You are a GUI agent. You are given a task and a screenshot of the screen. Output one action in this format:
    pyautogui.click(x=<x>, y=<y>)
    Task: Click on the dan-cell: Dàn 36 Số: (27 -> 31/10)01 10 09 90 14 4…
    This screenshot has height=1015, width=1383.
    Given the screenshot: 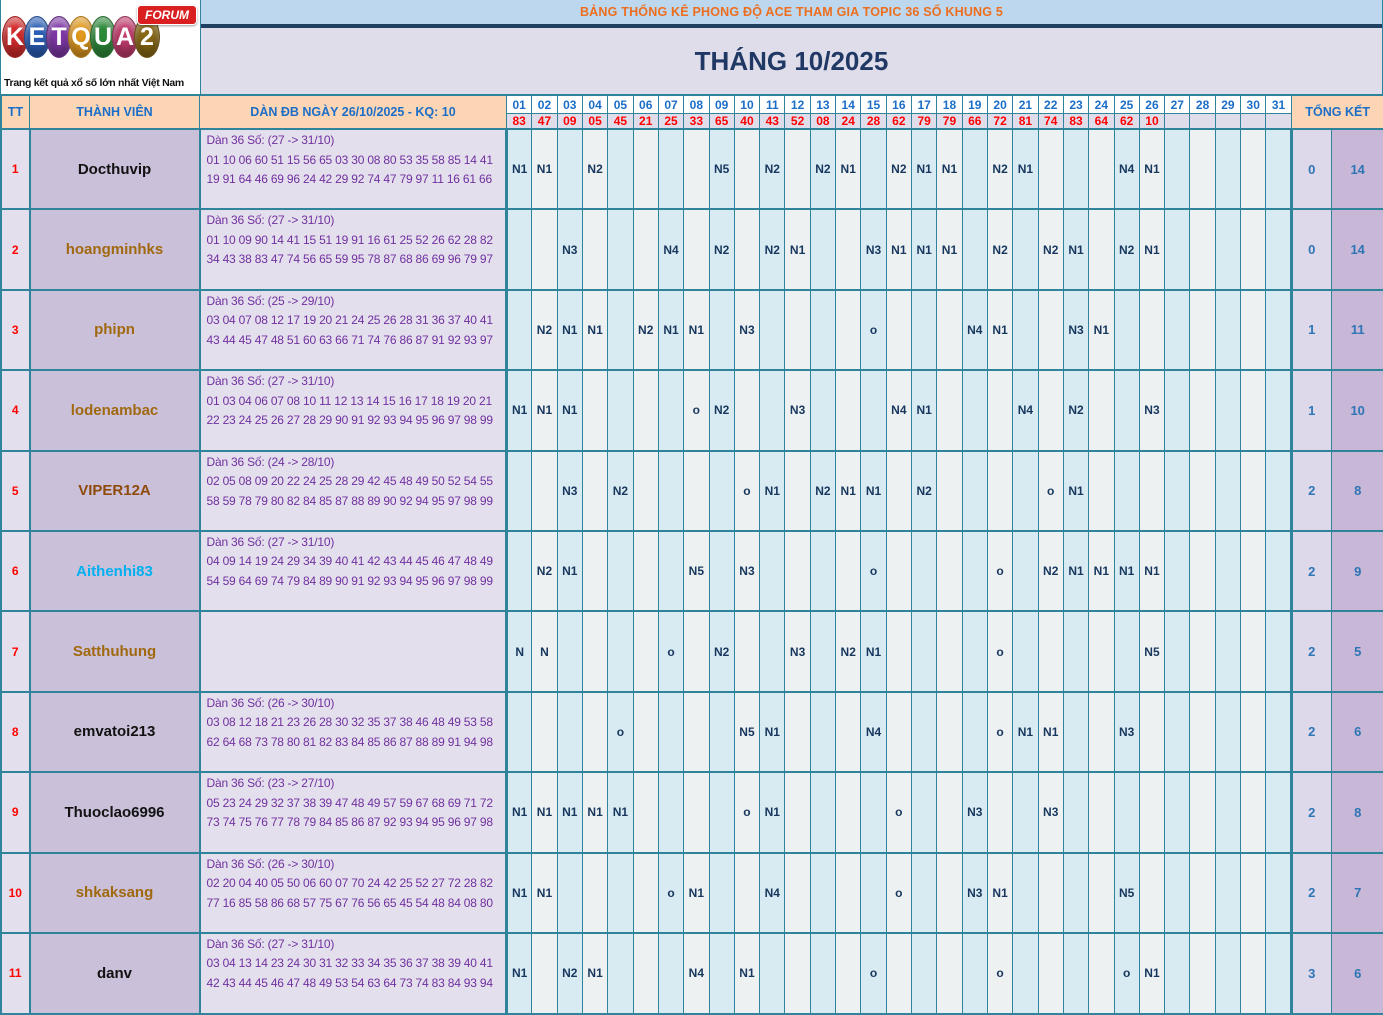 What is the action you would take?
    pyautogui.click(x=353, y=249)
    